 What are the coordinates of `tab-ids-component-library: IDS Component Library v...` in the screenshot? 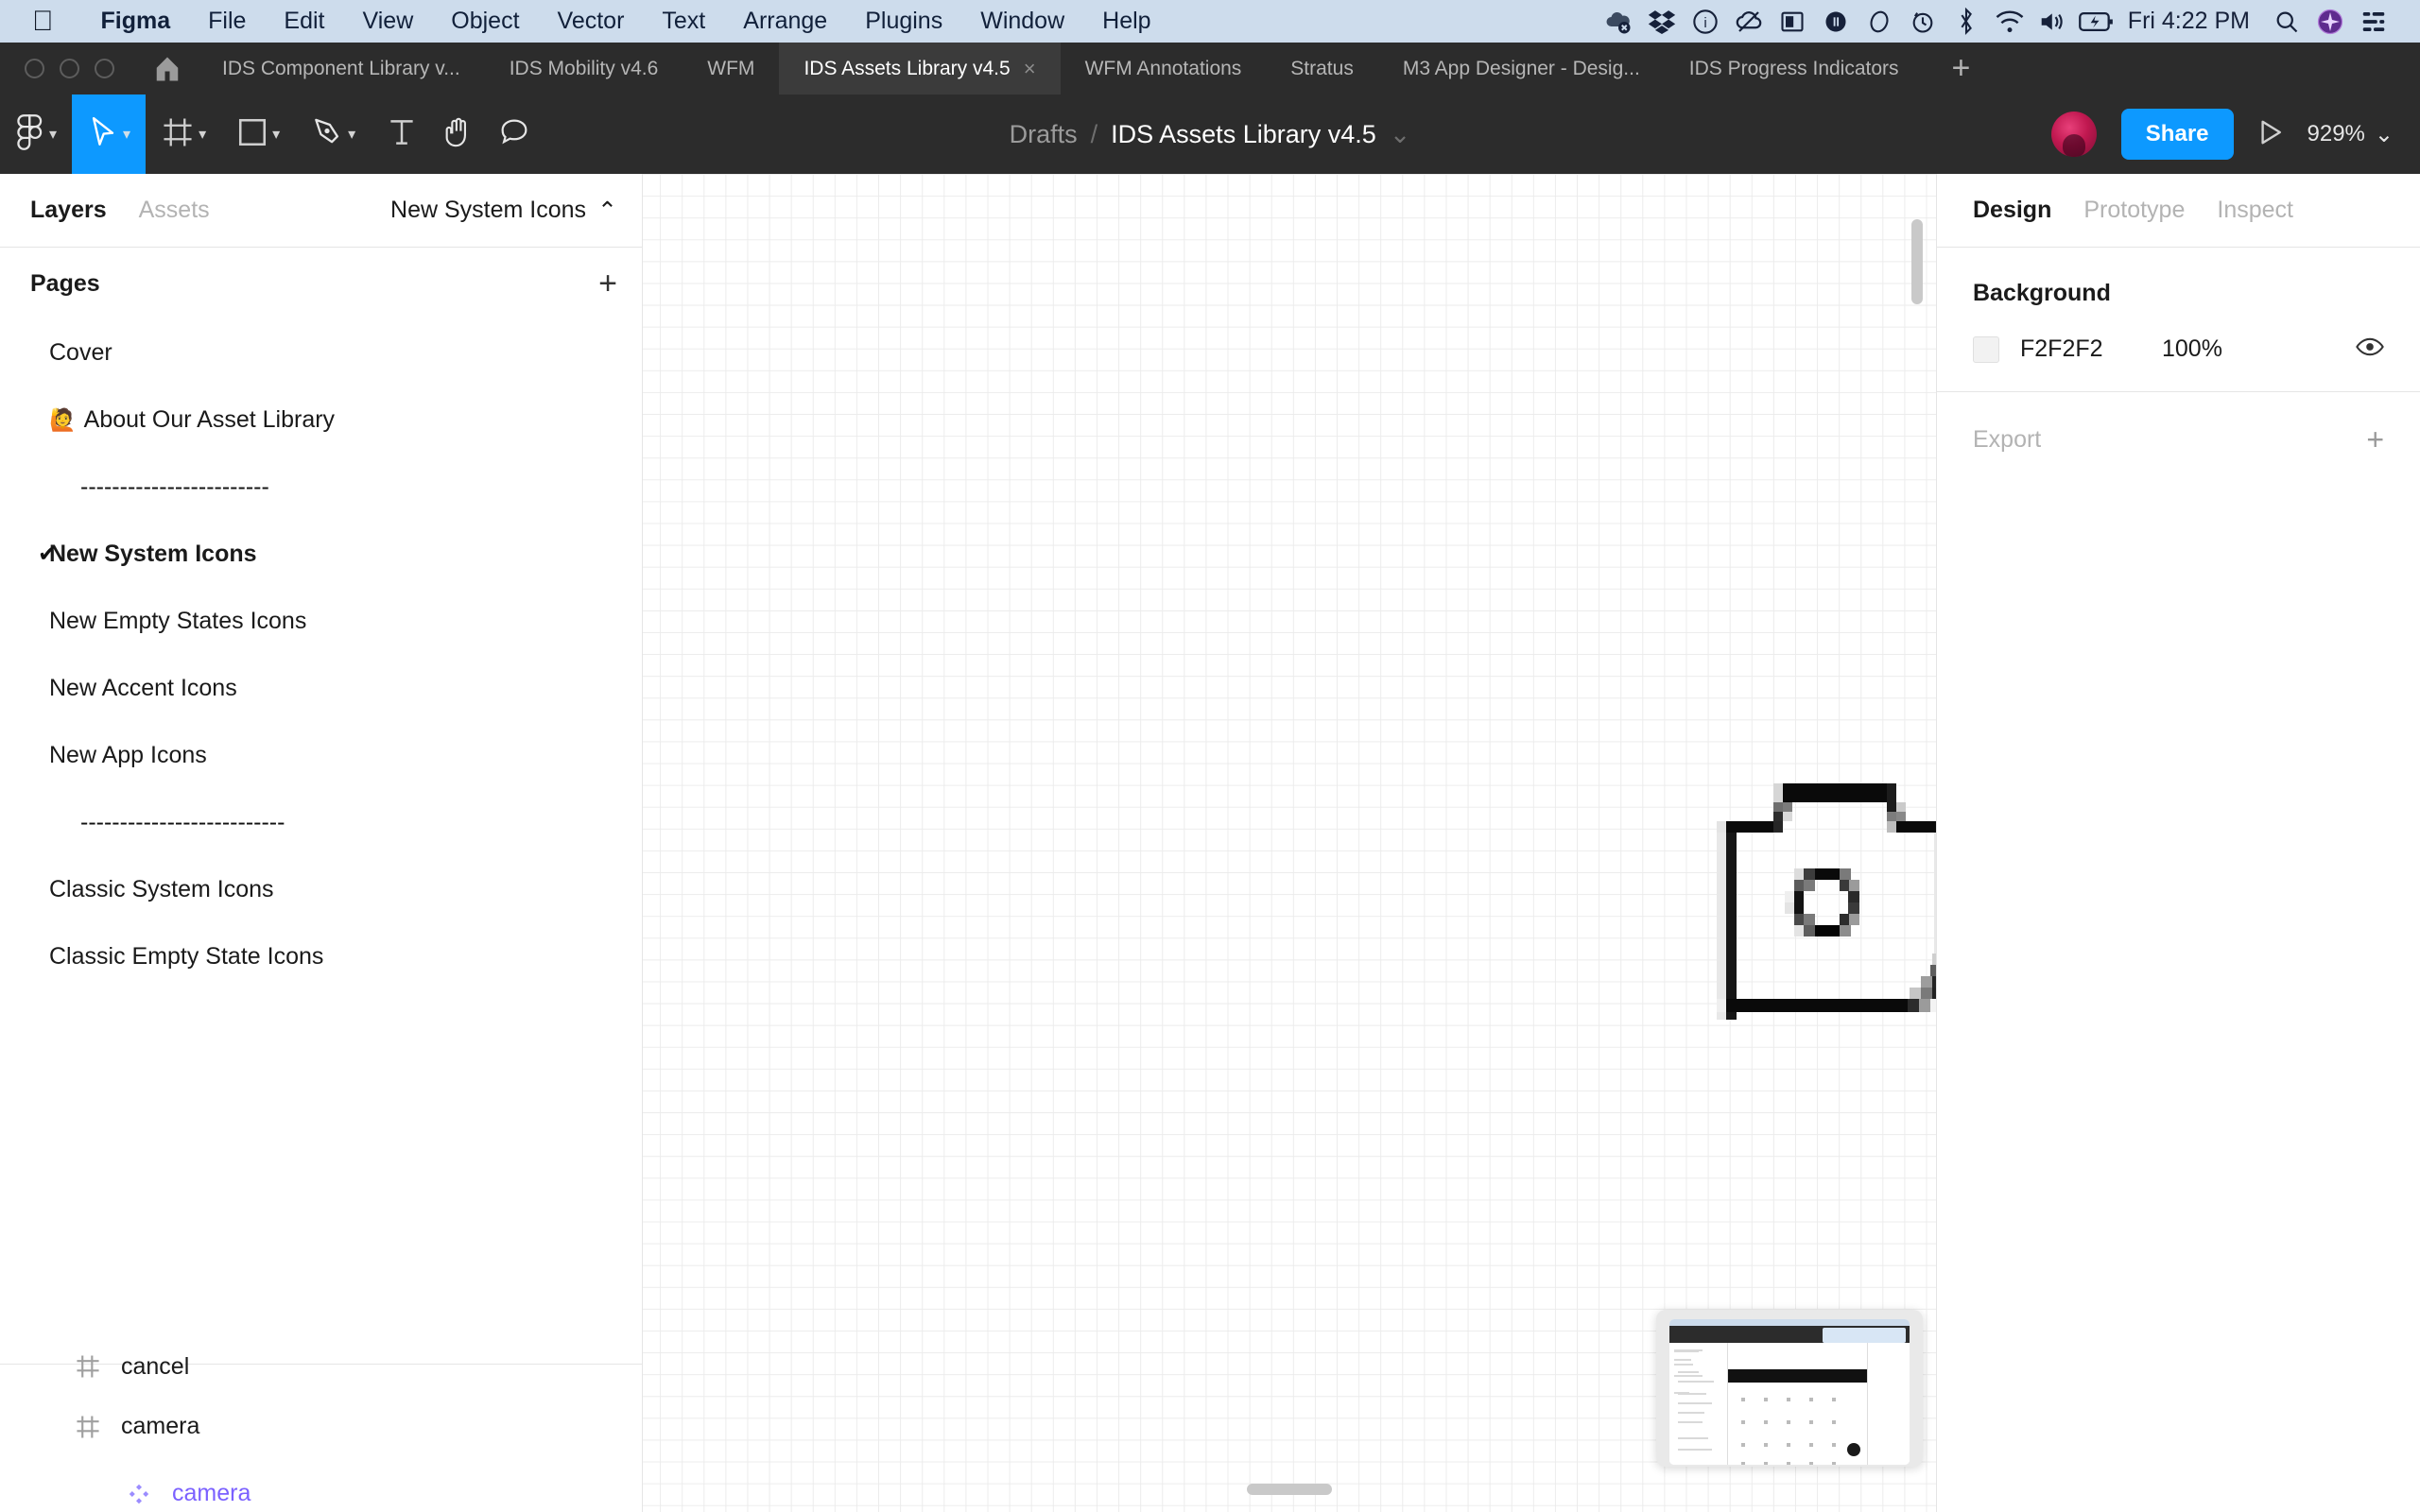 It's located at (341, 68).